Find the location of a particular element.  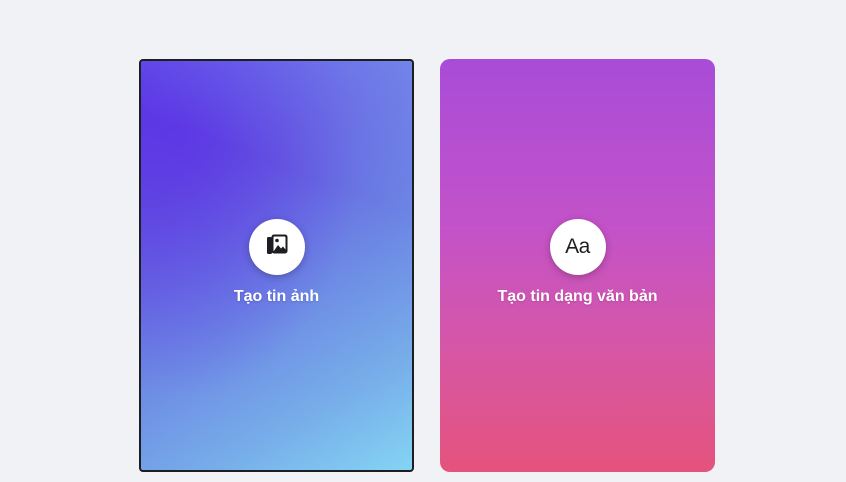

create-text-story-icon-button: Aa is located at coordinates (577, 247).